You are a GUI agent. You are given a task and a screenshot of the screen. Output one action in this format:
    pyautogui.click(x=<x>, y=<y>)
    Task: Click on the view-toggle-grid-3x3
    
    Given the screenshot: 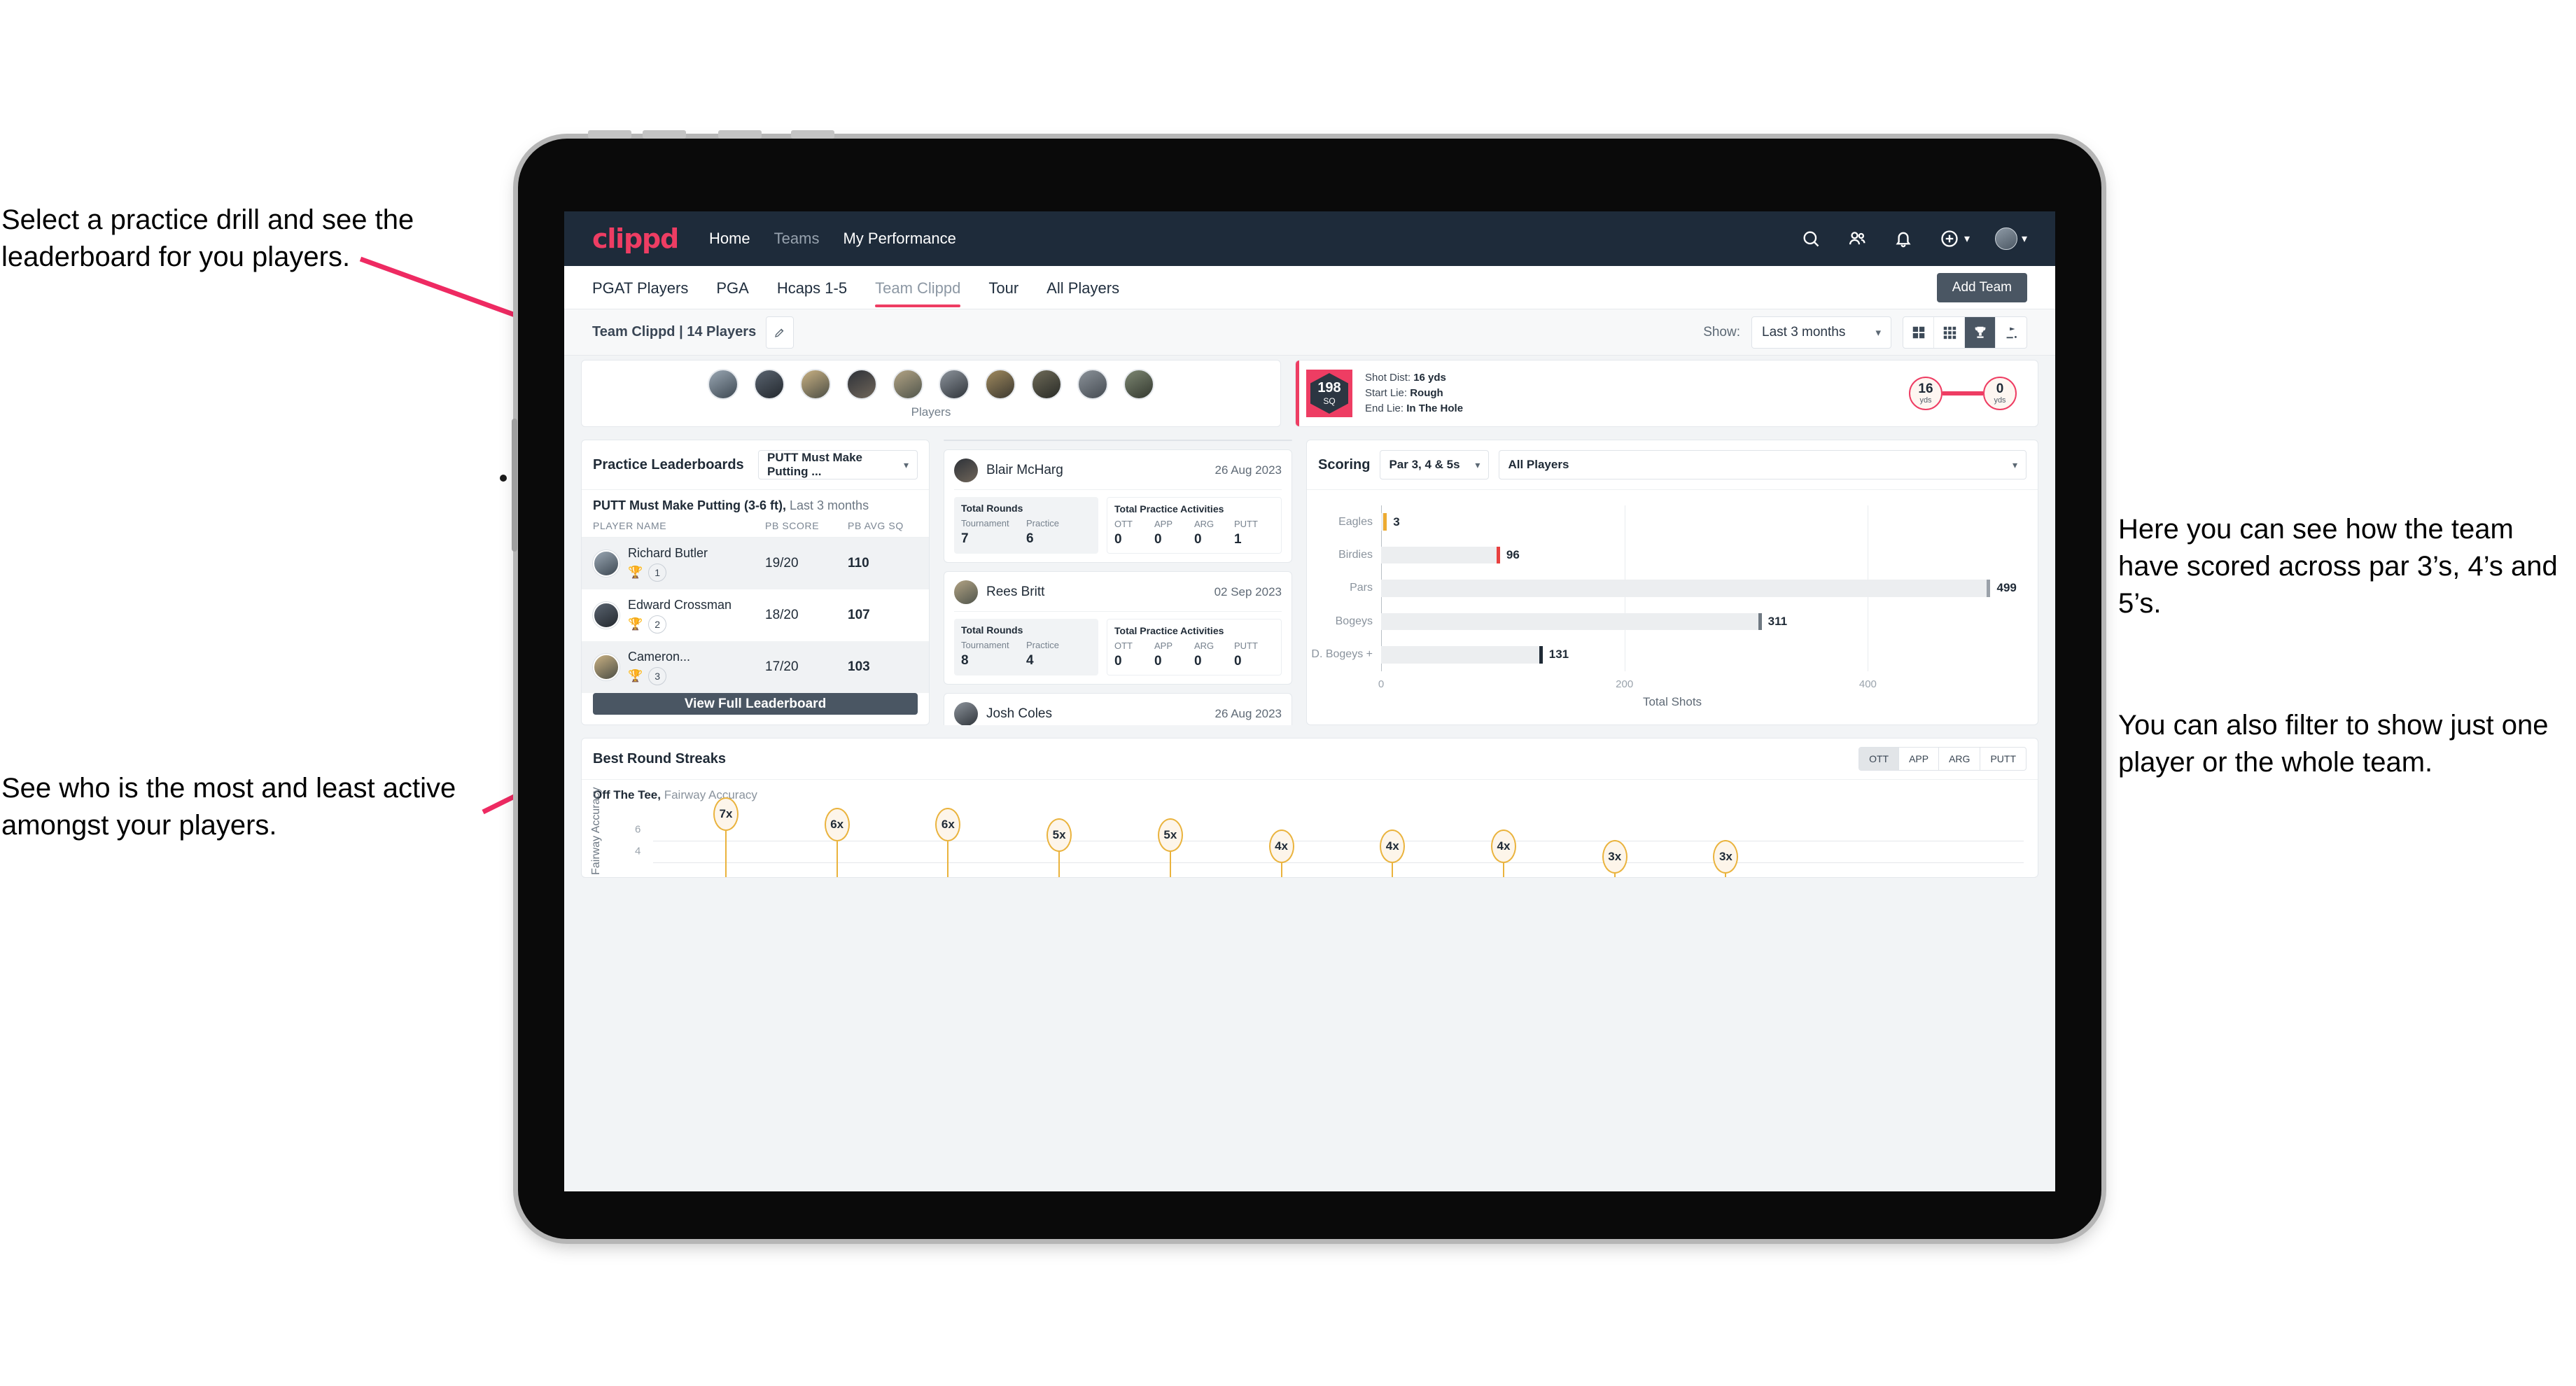 What is the action you would take?
    pyautogui.click(x=1949, y=332)
    